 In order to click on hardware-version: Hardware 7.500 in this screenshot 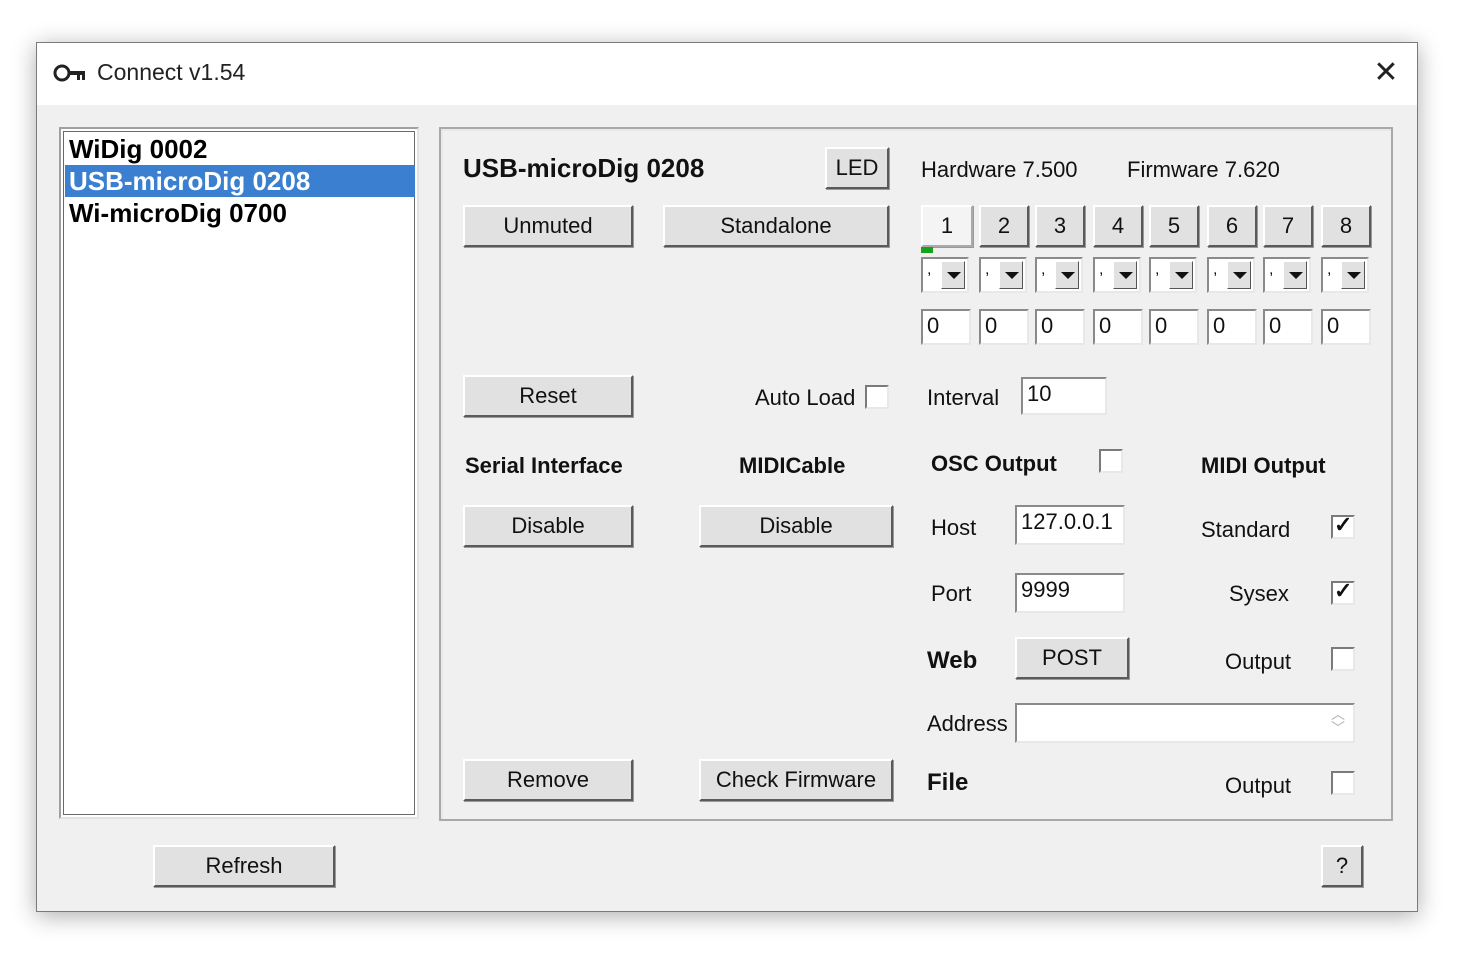, I will do `click(999, 169)`.